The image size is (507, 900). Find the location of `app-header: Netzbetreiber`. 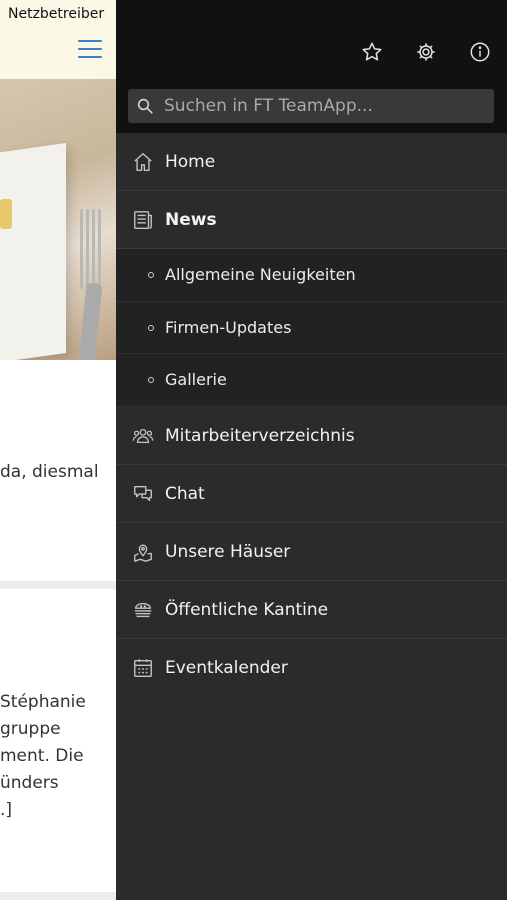

app-header: Netzbetreiber is located at coordinates (58, 39).